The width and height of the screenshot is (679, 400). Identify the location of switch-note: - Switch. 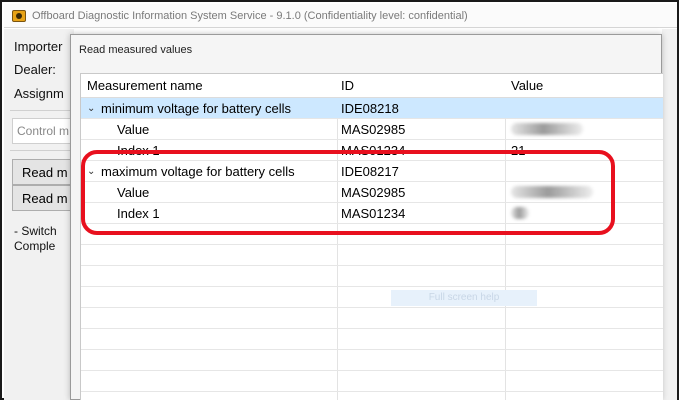
(35, 231).